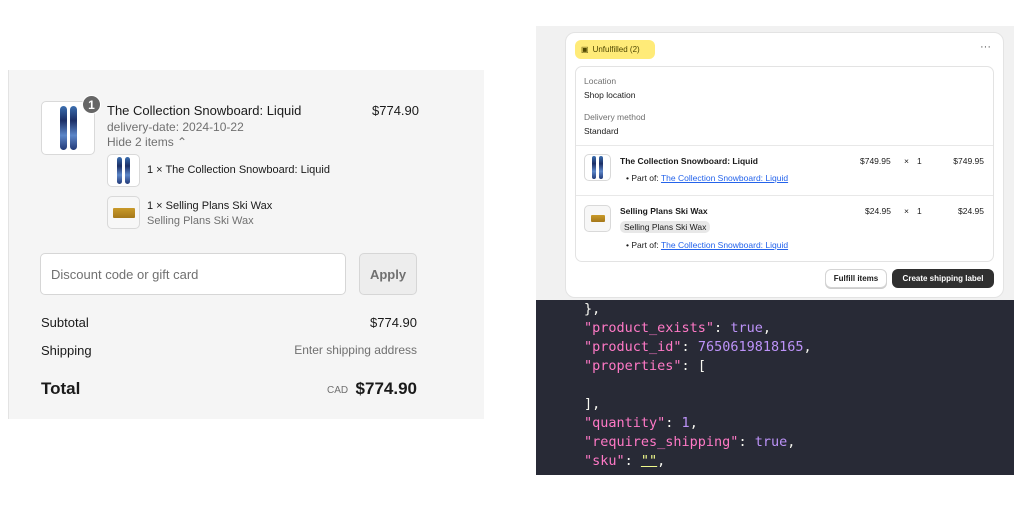 The height and width of the screenshot is (505, 1024). Describe the element at coordinates (985, 47) in the screenshot. I see `more-actions-icon: ···` at that location.